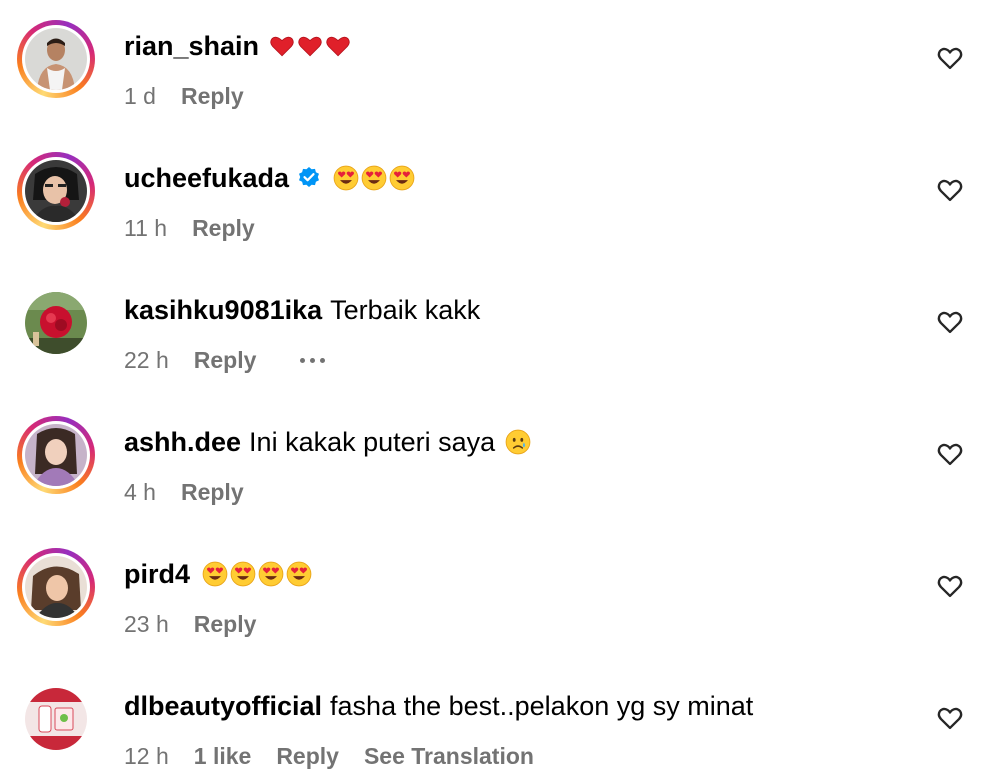 The image size is (984, 776). I want to click on comment-text: Ini kakak puteri saya, so click(372, 442).